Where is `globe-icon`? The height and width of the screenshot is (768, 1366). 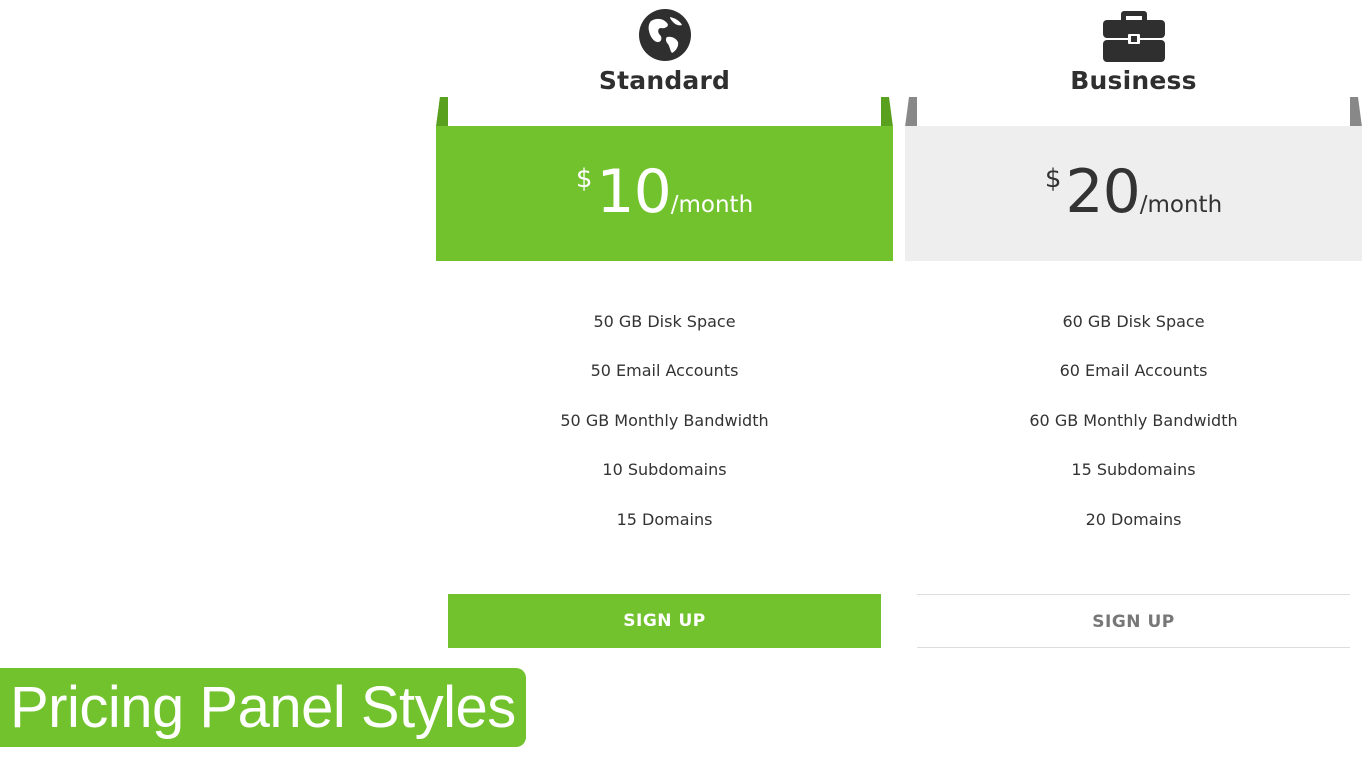 globe-icon is located at coordinates (665, 36).